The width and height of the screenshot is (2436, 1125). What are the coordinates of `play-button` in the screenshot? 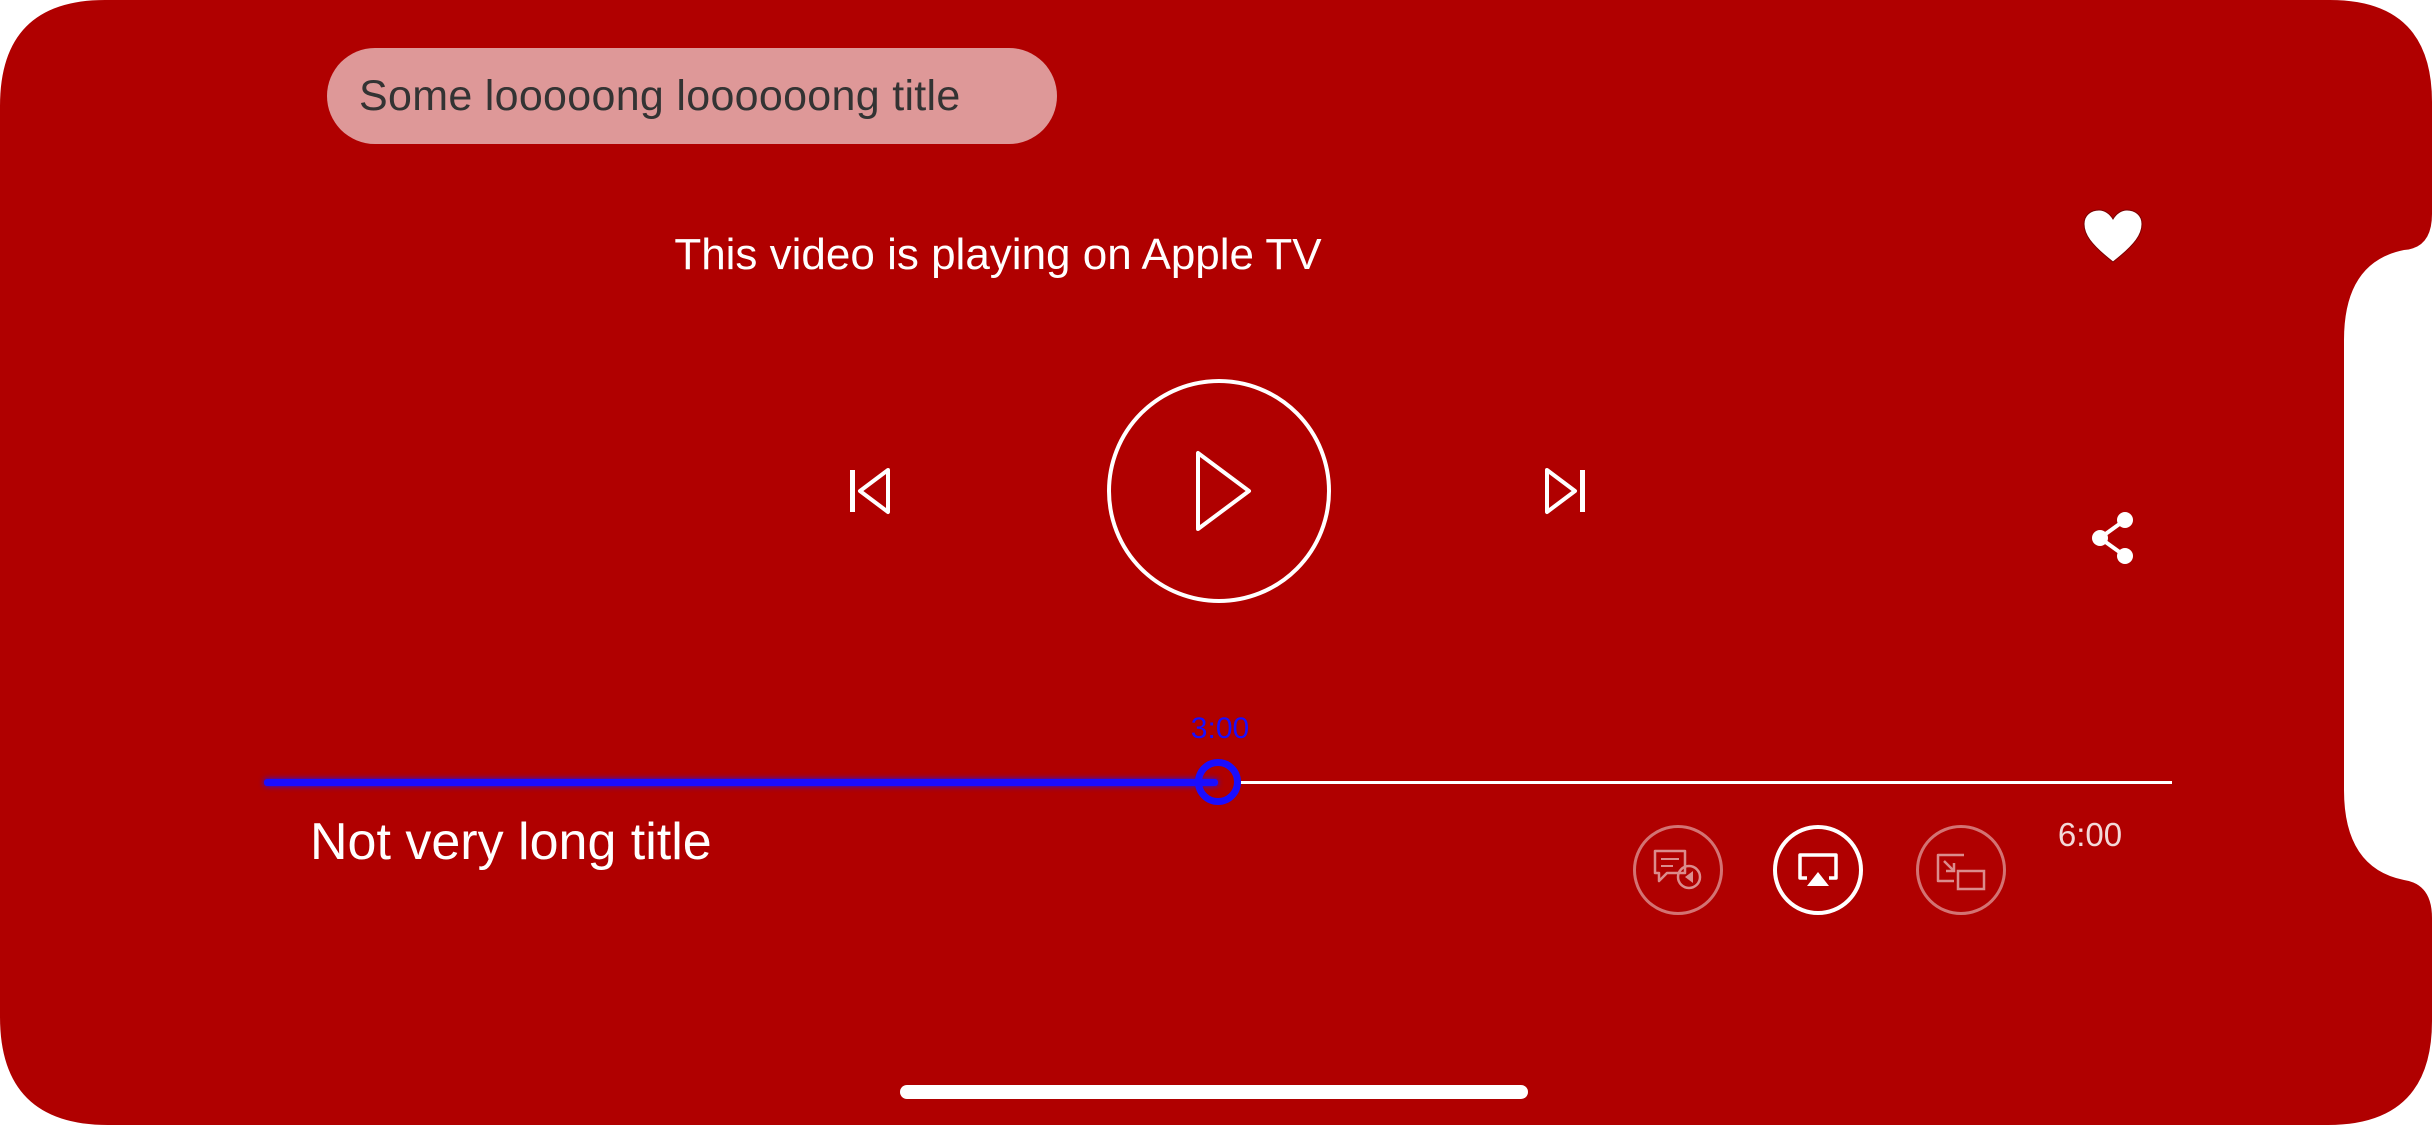 It's located at (1219, 491).